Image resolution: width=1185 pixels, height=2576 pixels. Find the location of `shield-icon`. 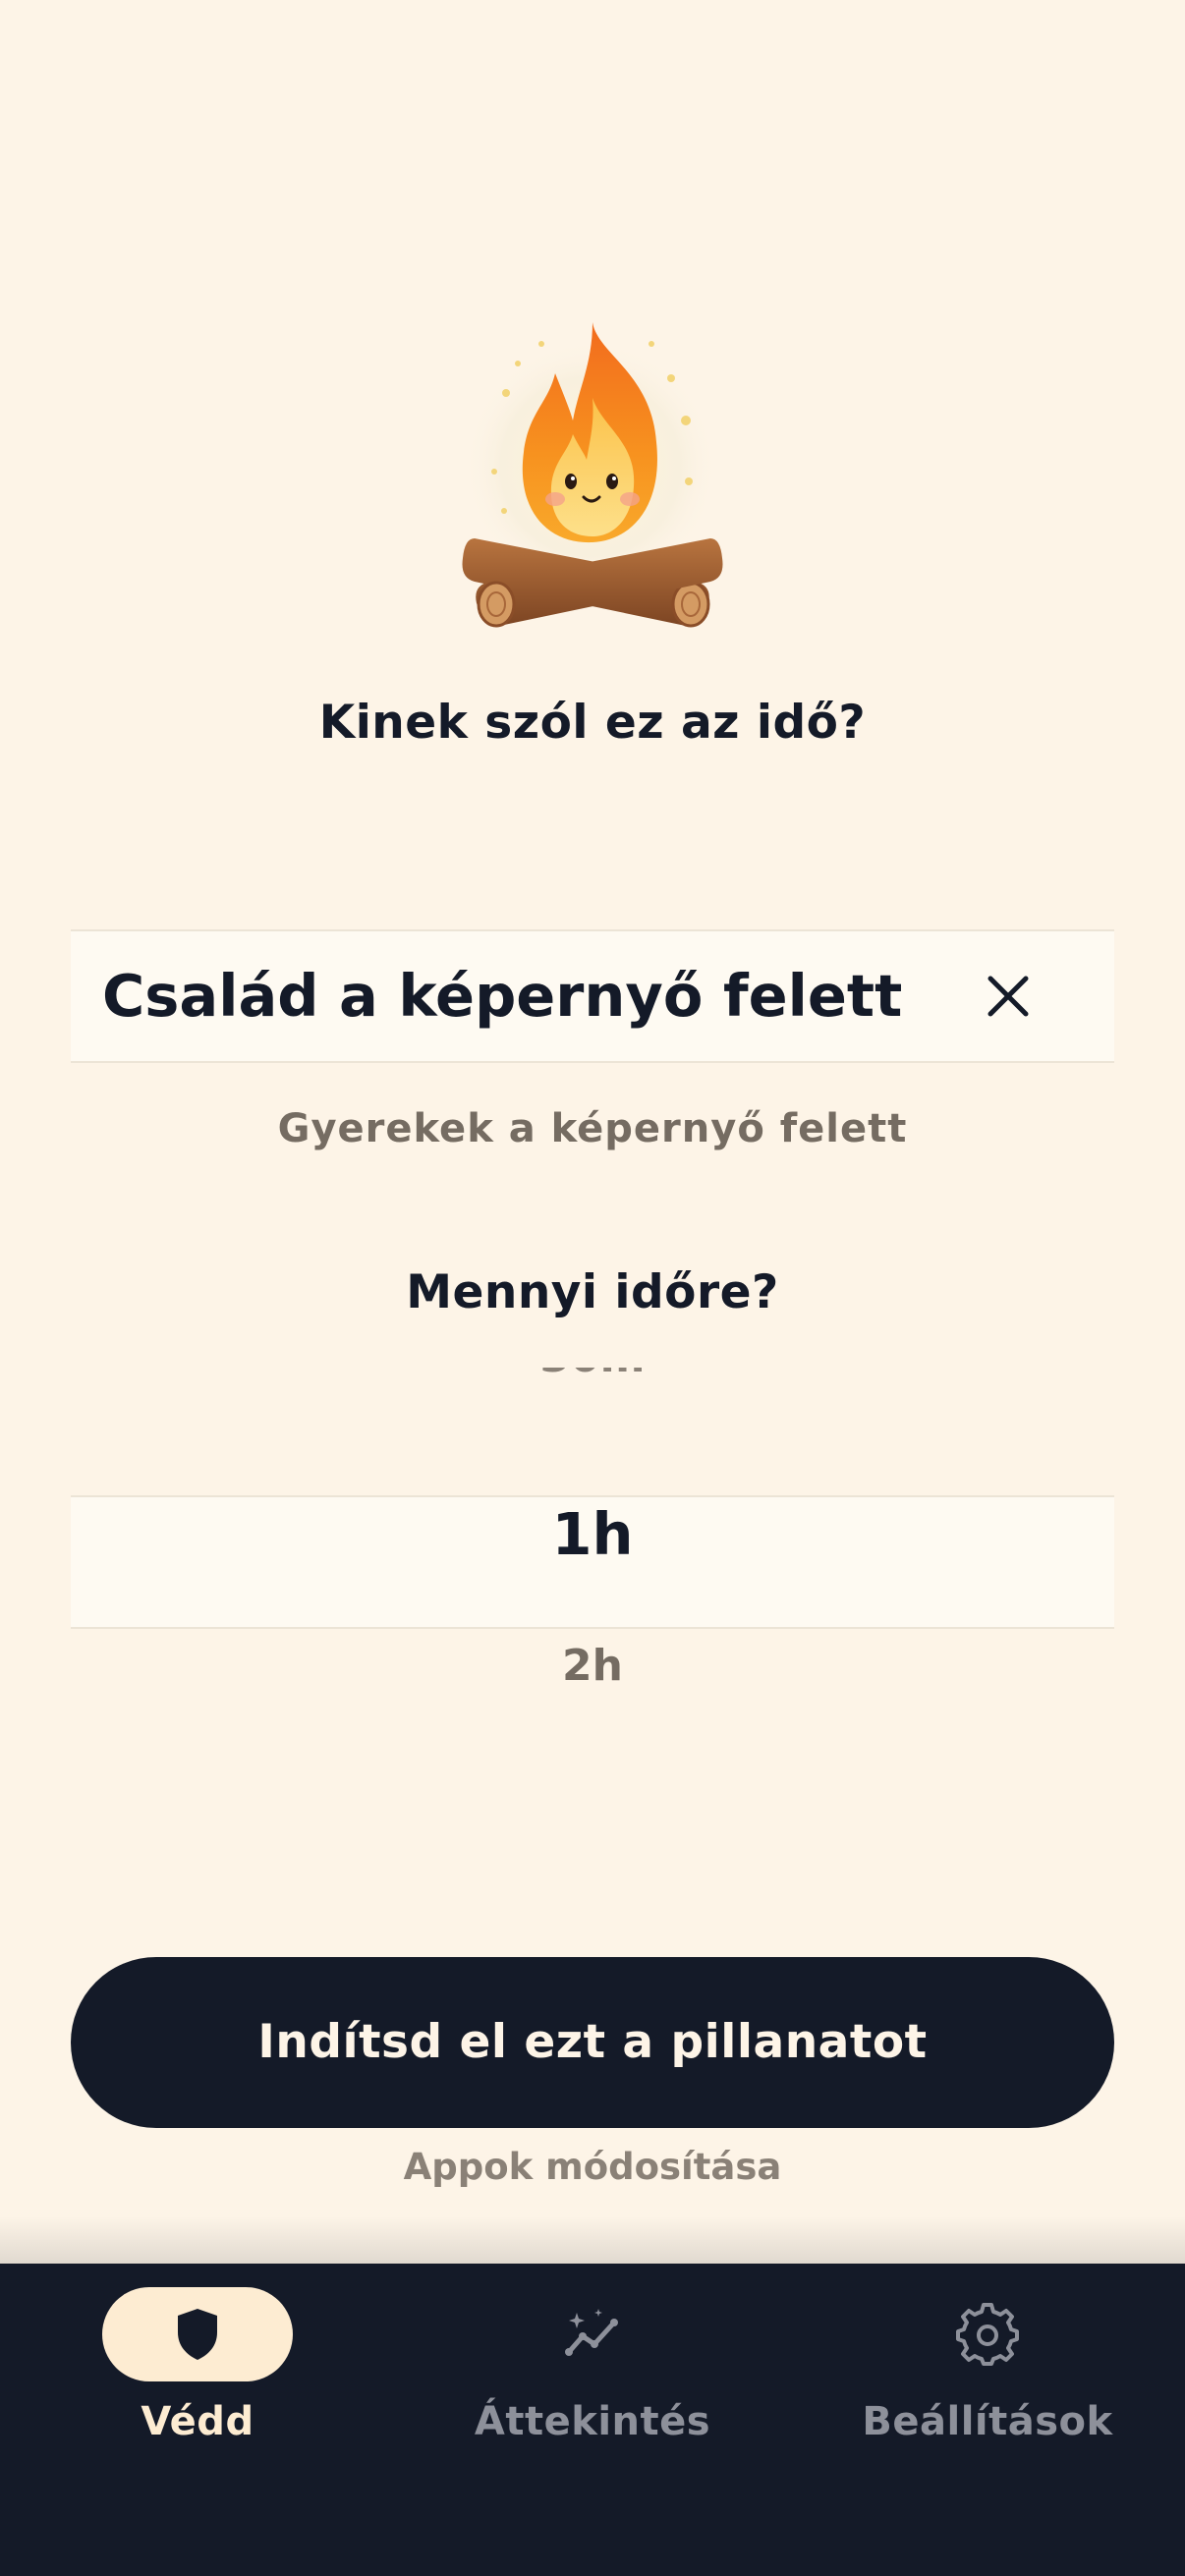

shield-icon is located at coordinates (198, 2334).